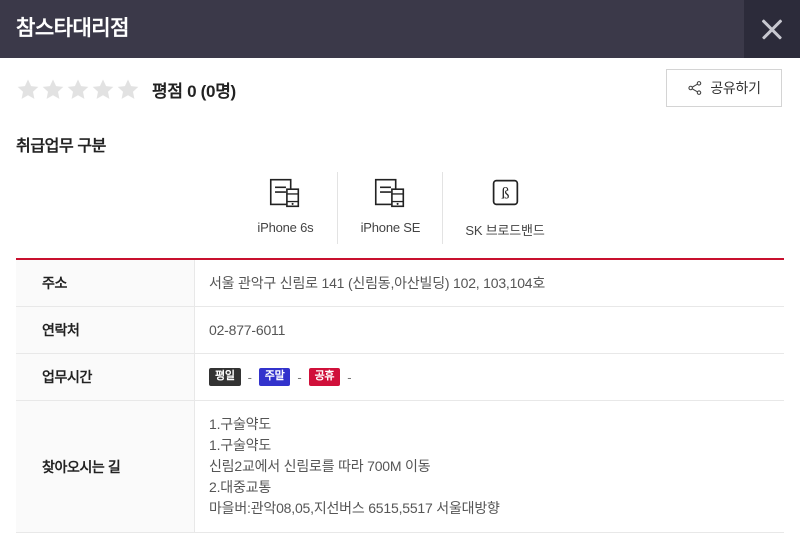  What do you see at coordinates (400, 89) in the screenshot?
I see `rating-row: 평점 0 (0명) 공유하기` at bounding box center [400, 89].